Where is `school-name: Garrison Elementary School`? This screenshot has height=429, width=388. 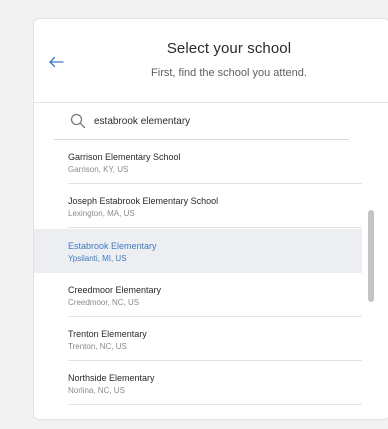 school-name: Garrison Elementary School is located at coordinates (124, 157).